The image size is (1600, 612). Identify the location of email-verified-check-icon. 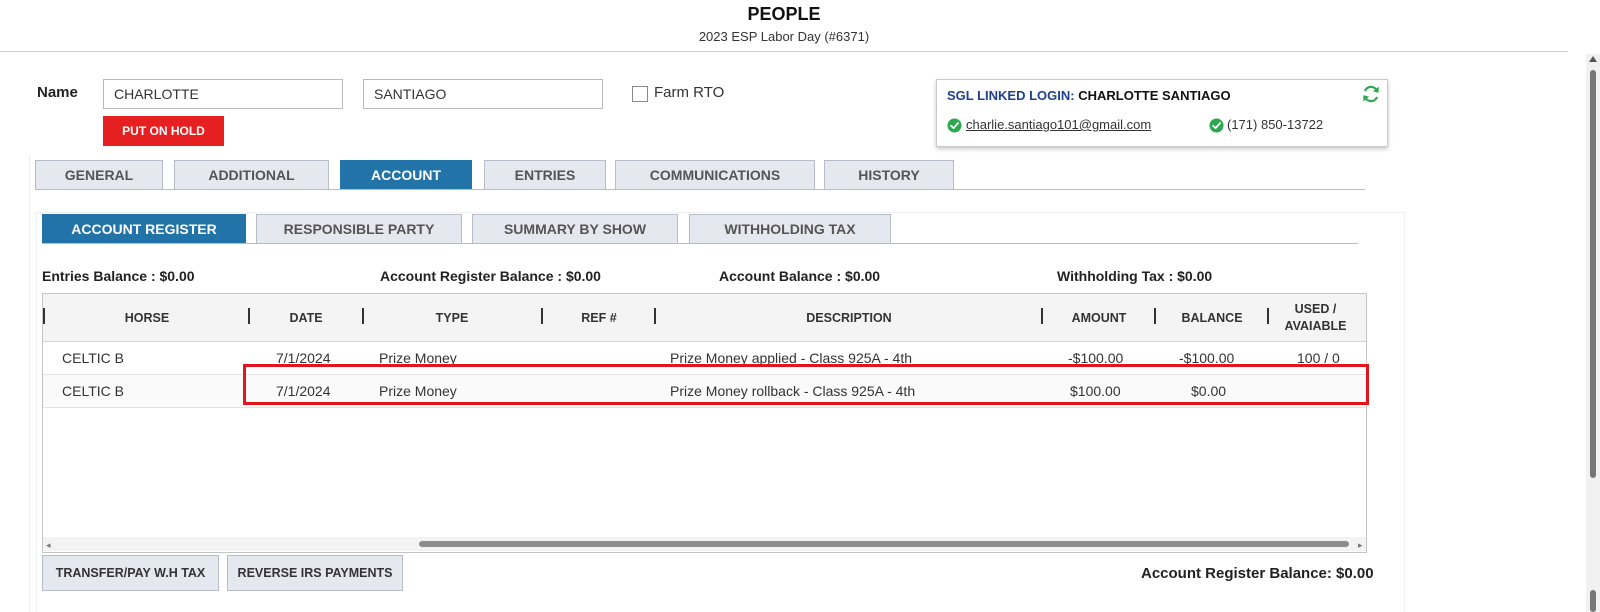
(954, 125).